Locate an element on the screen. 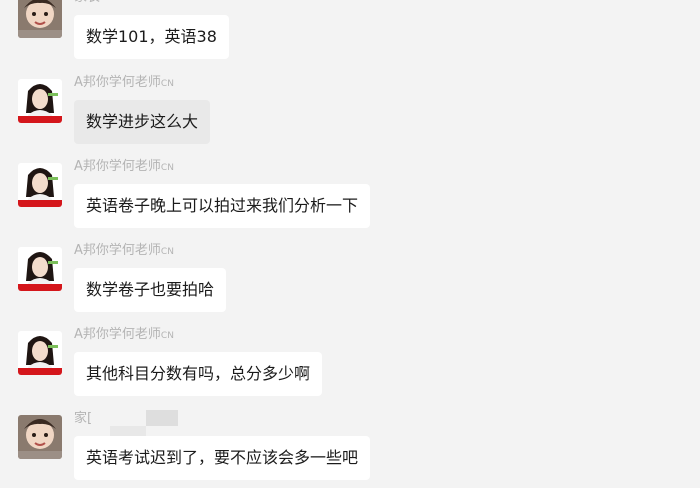 The width and height of the screenshot is (700, 488). message-bubble: 其他科目分数有吗，总分多少啊 is located at coordinates (198, 374).